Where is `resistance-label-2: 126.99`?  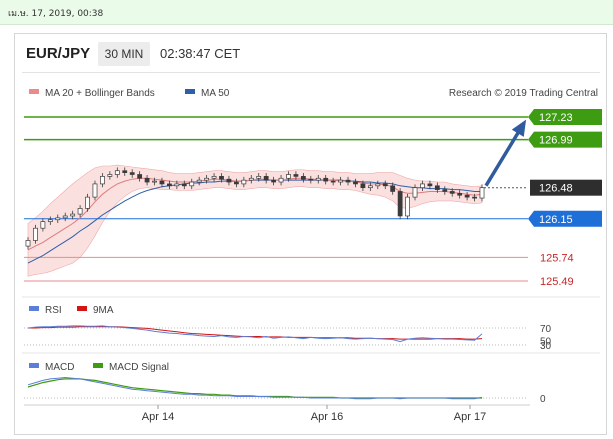
resistance-label-2: 126.99 is located at coordinates (556, 141).